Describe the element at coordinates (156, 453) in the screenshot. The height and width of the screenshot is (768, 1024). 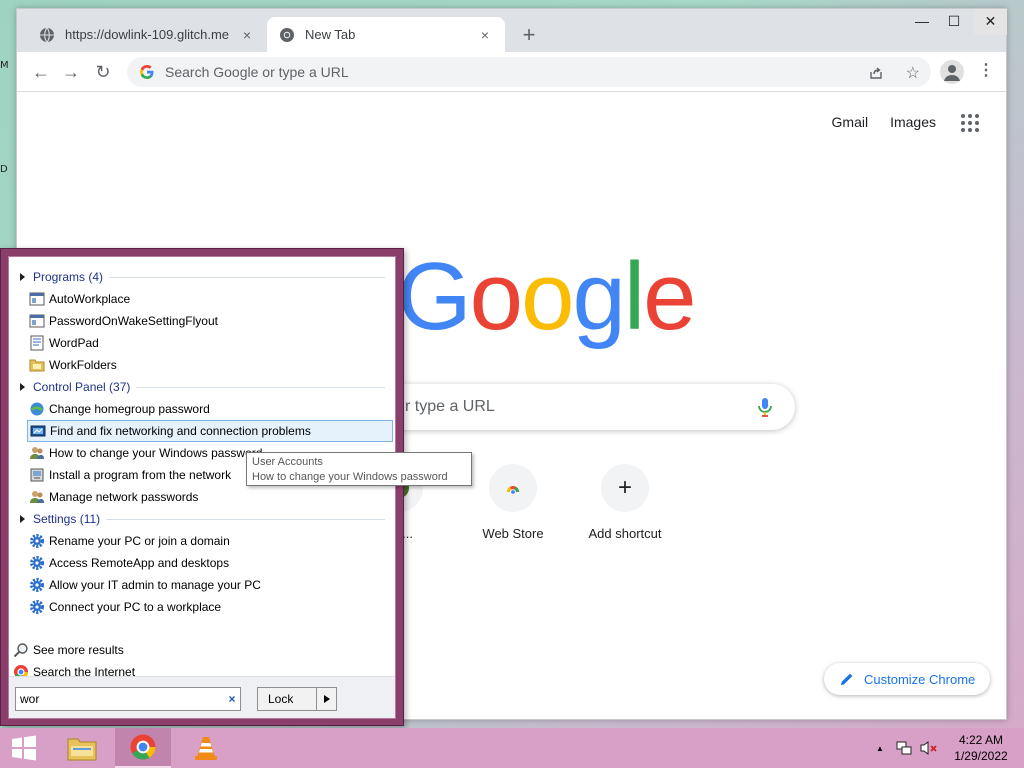
I see `result-label: How to change your Windows password` at that location.